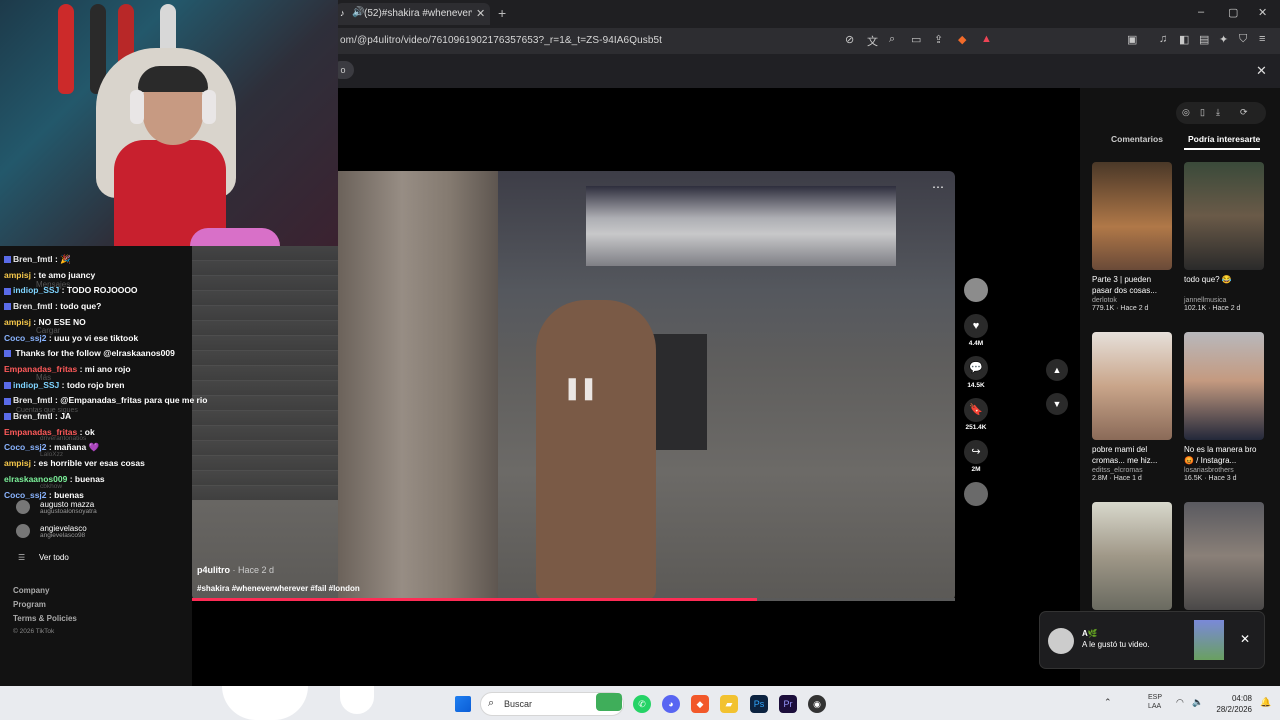 The width and height of the screenshot is (1280, 720). I want to click on cast-icon: ▭, so click(916, 39).